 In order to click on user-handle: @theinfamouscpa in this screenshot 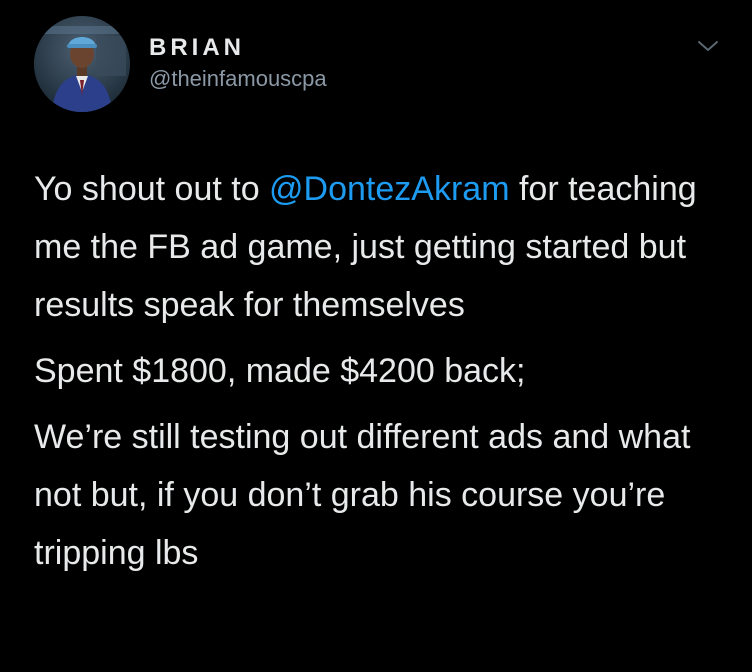, I will do `click(238, 79)`.